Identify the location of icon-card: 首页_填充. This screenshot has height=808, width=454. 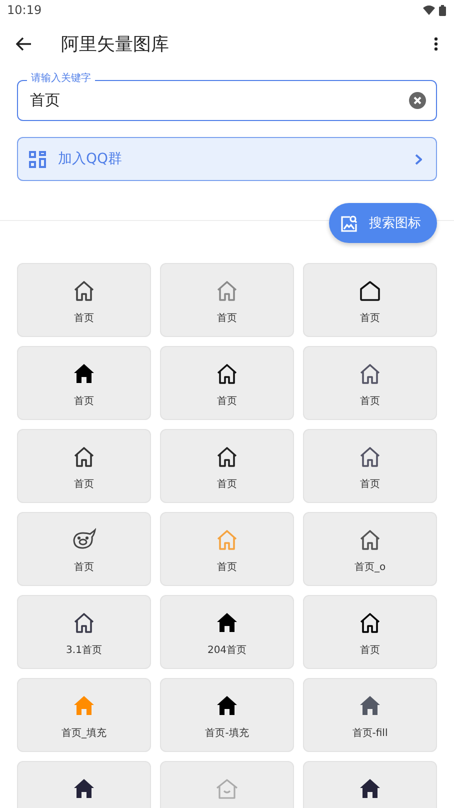
(84, 715).